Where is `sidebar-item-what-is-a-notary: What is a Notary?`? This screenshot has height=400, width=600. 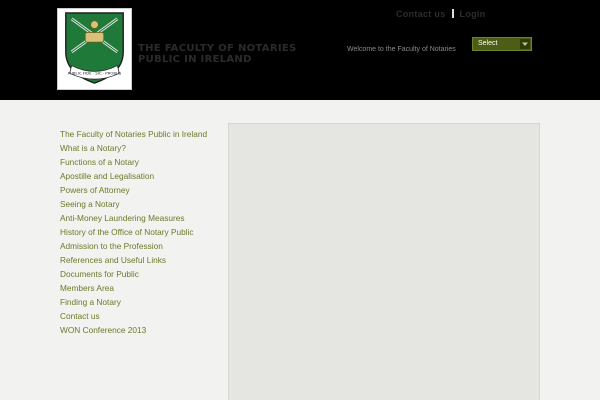 sidebar-item-what-is-a-notary: What is a Notary? is located at coordinates (140, 148).